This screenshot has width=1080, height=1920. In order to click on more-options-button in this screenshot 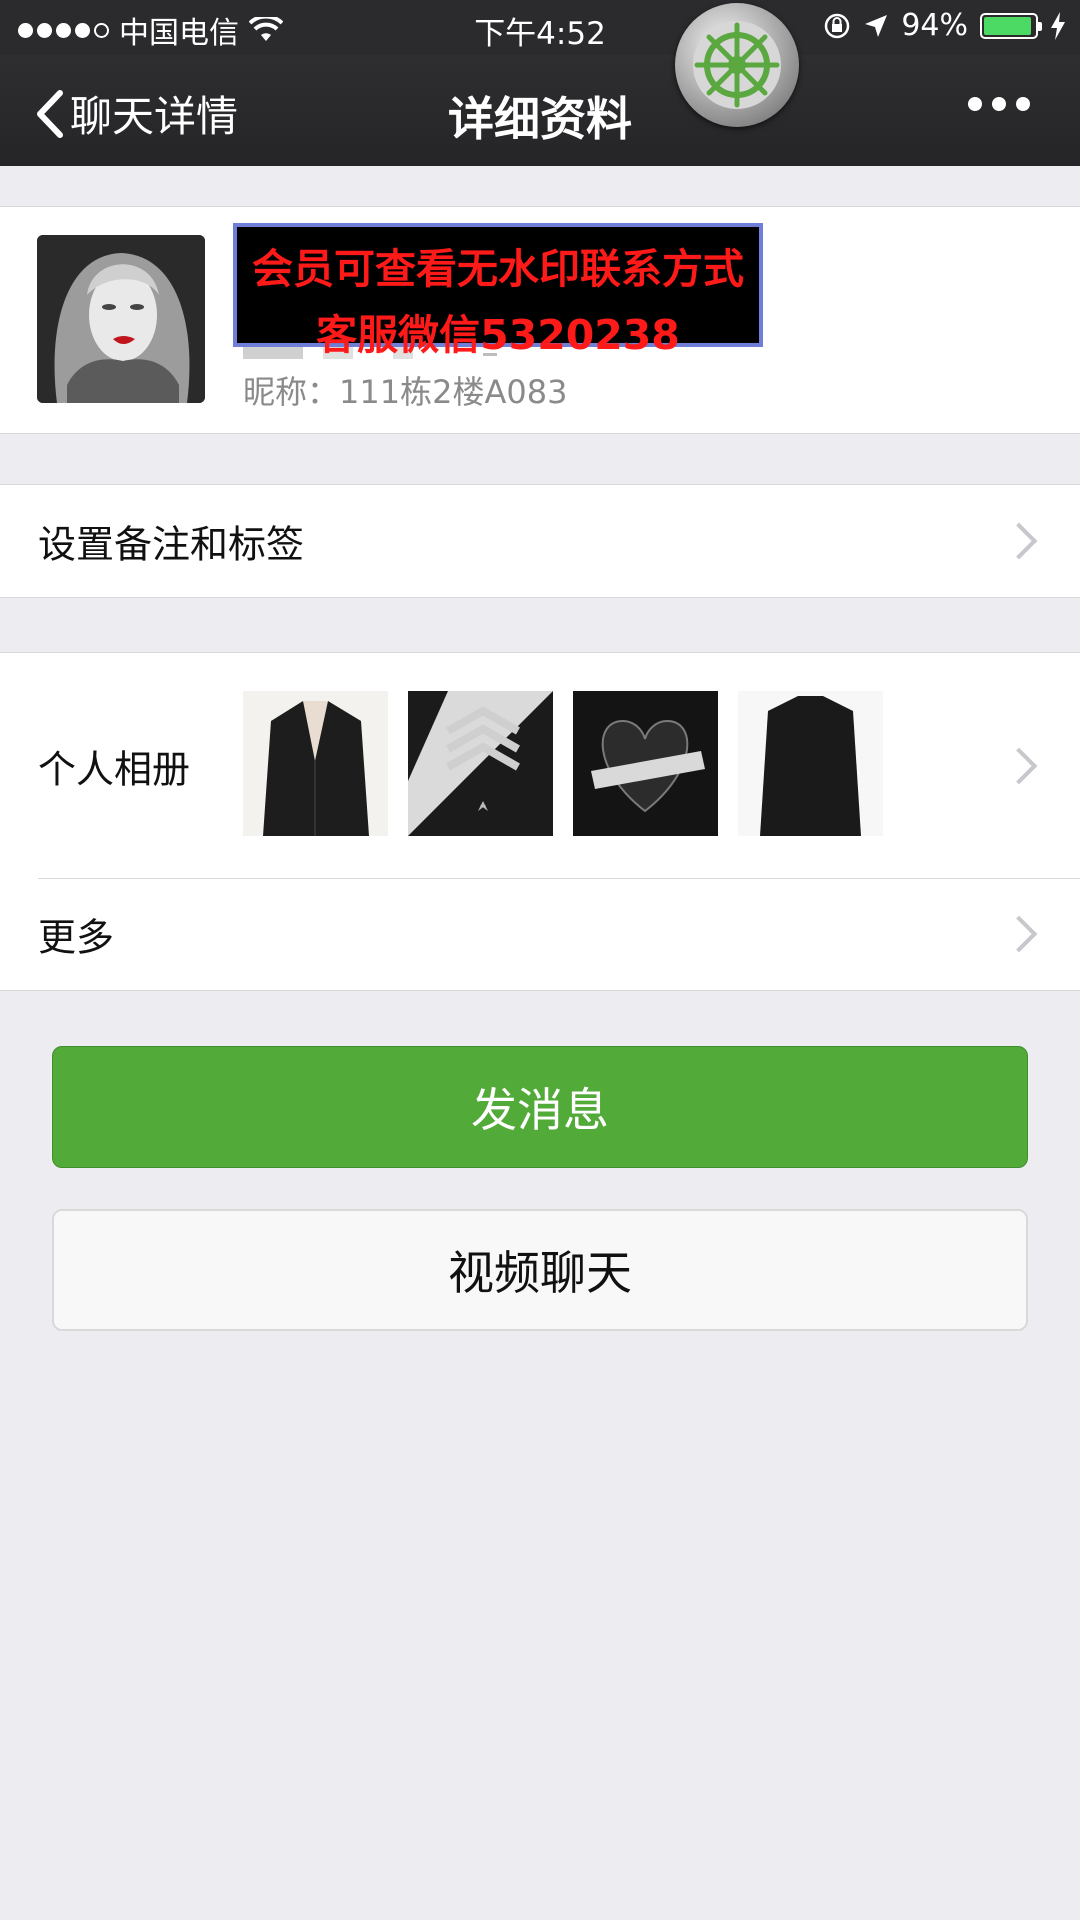, I will do `click(999, 104)`.